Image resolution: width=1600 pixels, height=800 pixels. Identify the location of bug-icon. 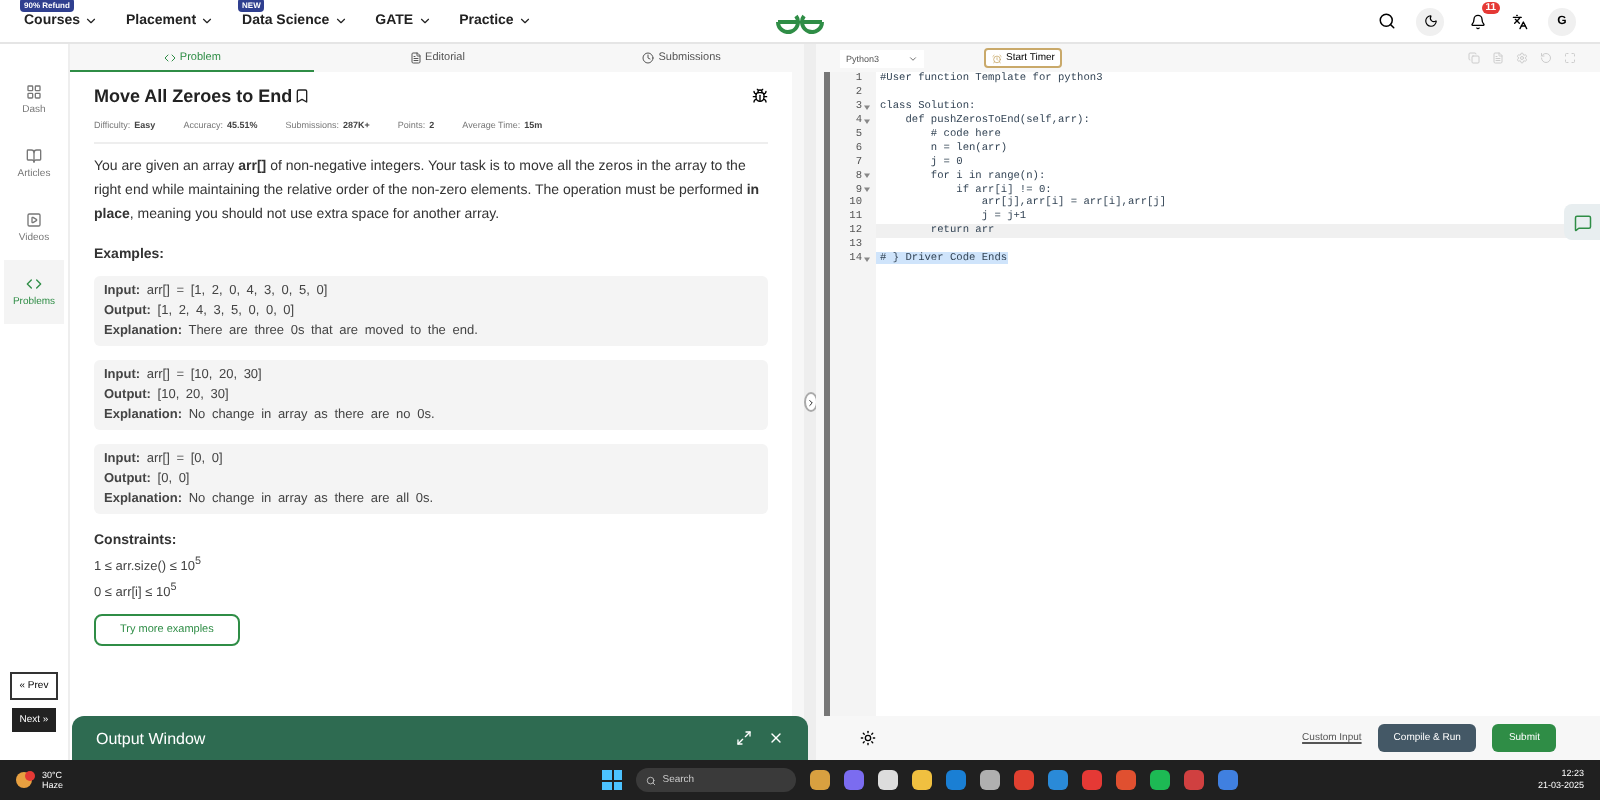
(760, 96).